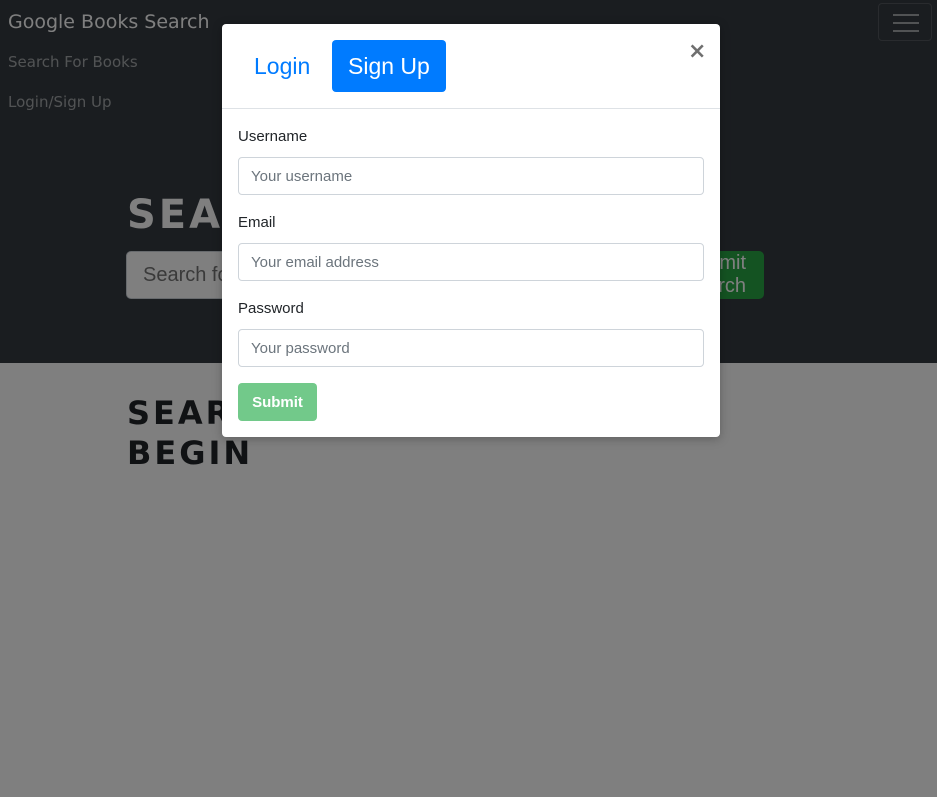 Image resolution: width=937 pixels, height=797 pixels. I want to click on email-label: Email, so click(257, 222).